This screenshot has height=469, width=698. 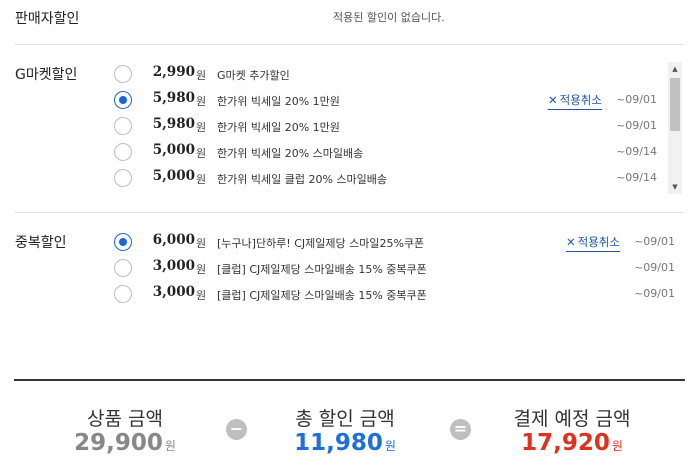 I want to click on gmarket-option-2: 5,980 원 한가위 빅세일 20% 1만원 ~09/01, so click(x=386, y=127).